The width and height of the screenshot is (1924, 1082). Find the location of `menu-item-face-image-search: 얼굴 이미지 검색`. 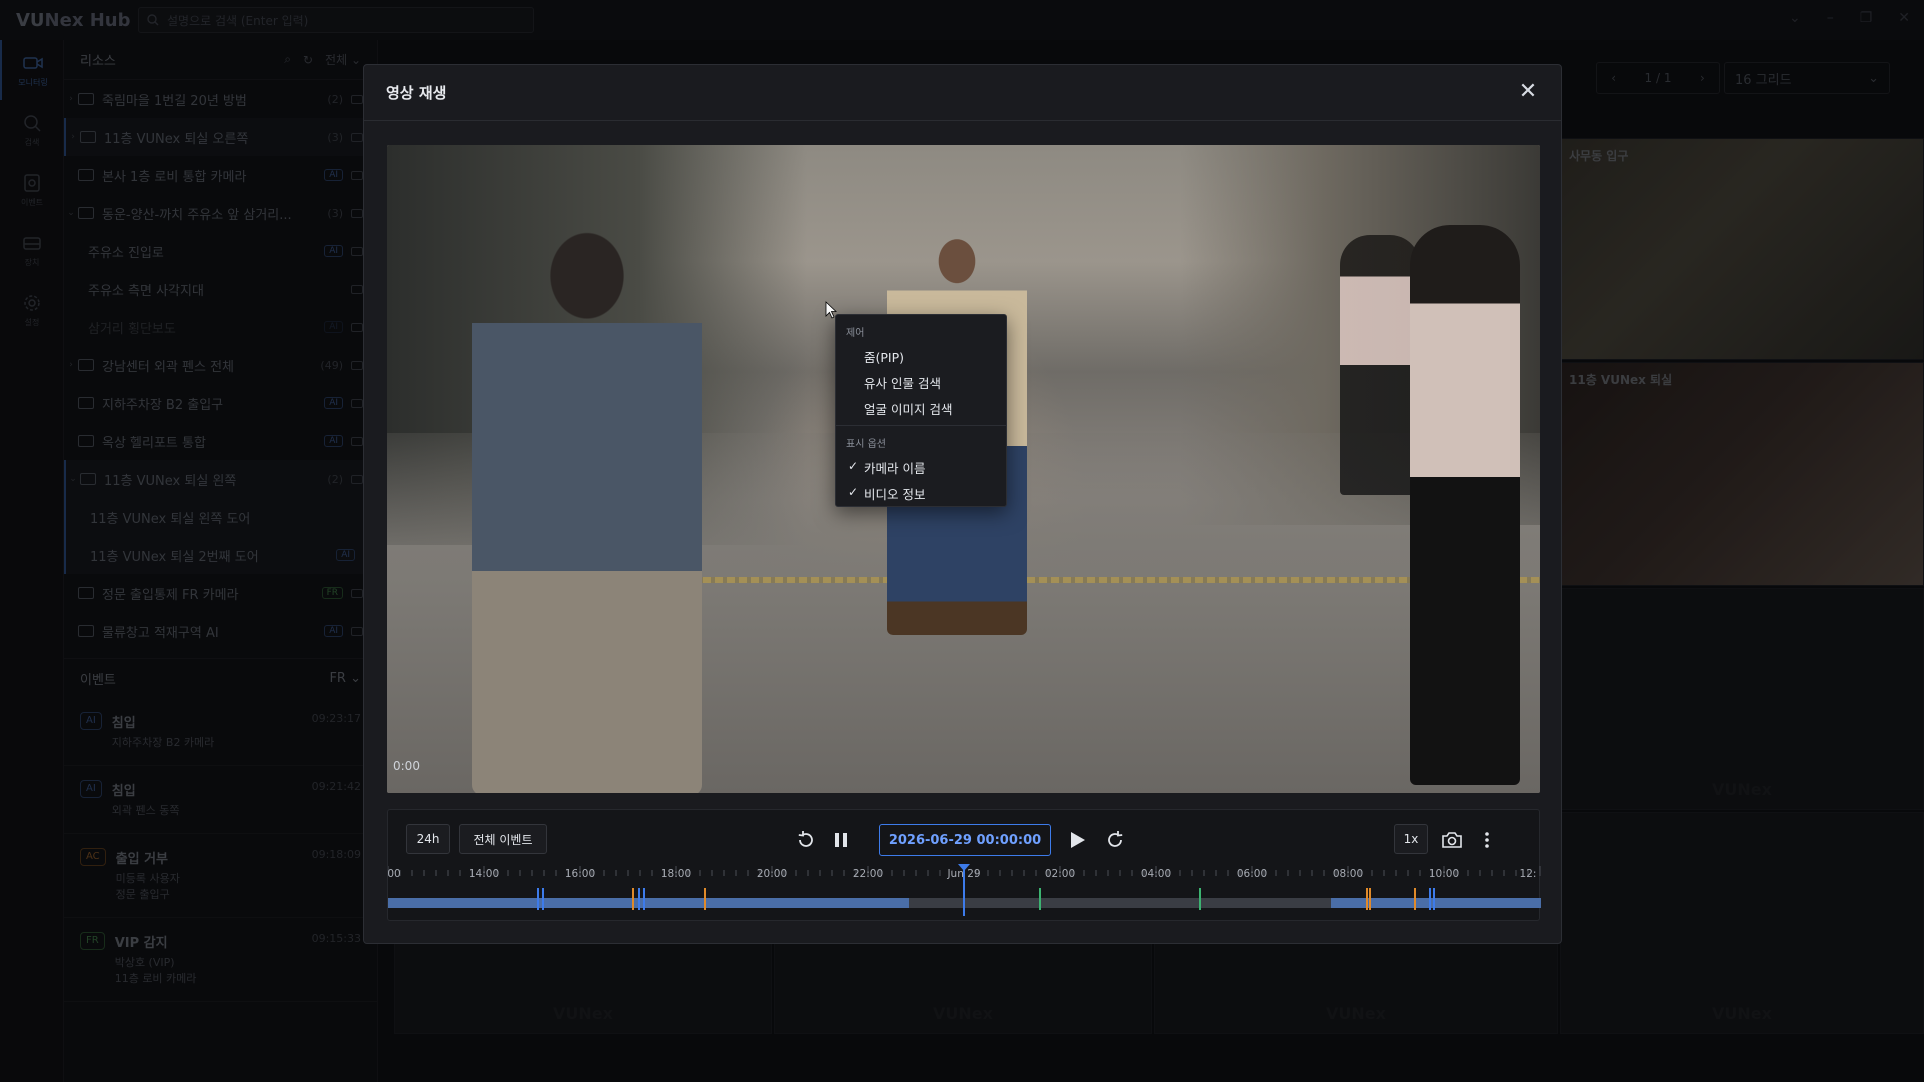

menu-item-face-image-search: 얼굴 이미지 검색 is located at coordinates (921, 408).